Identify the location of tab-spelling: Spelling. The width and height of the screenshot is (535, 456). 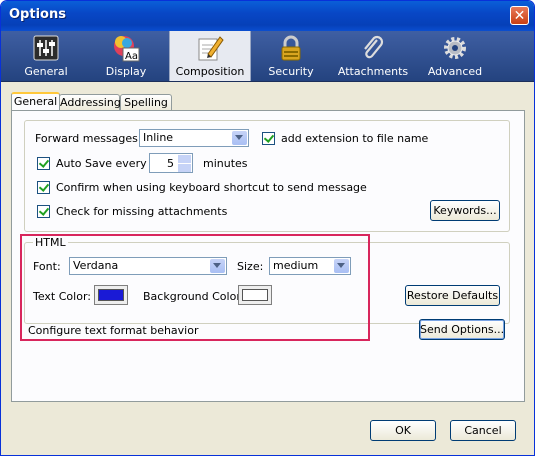
(146, 102).